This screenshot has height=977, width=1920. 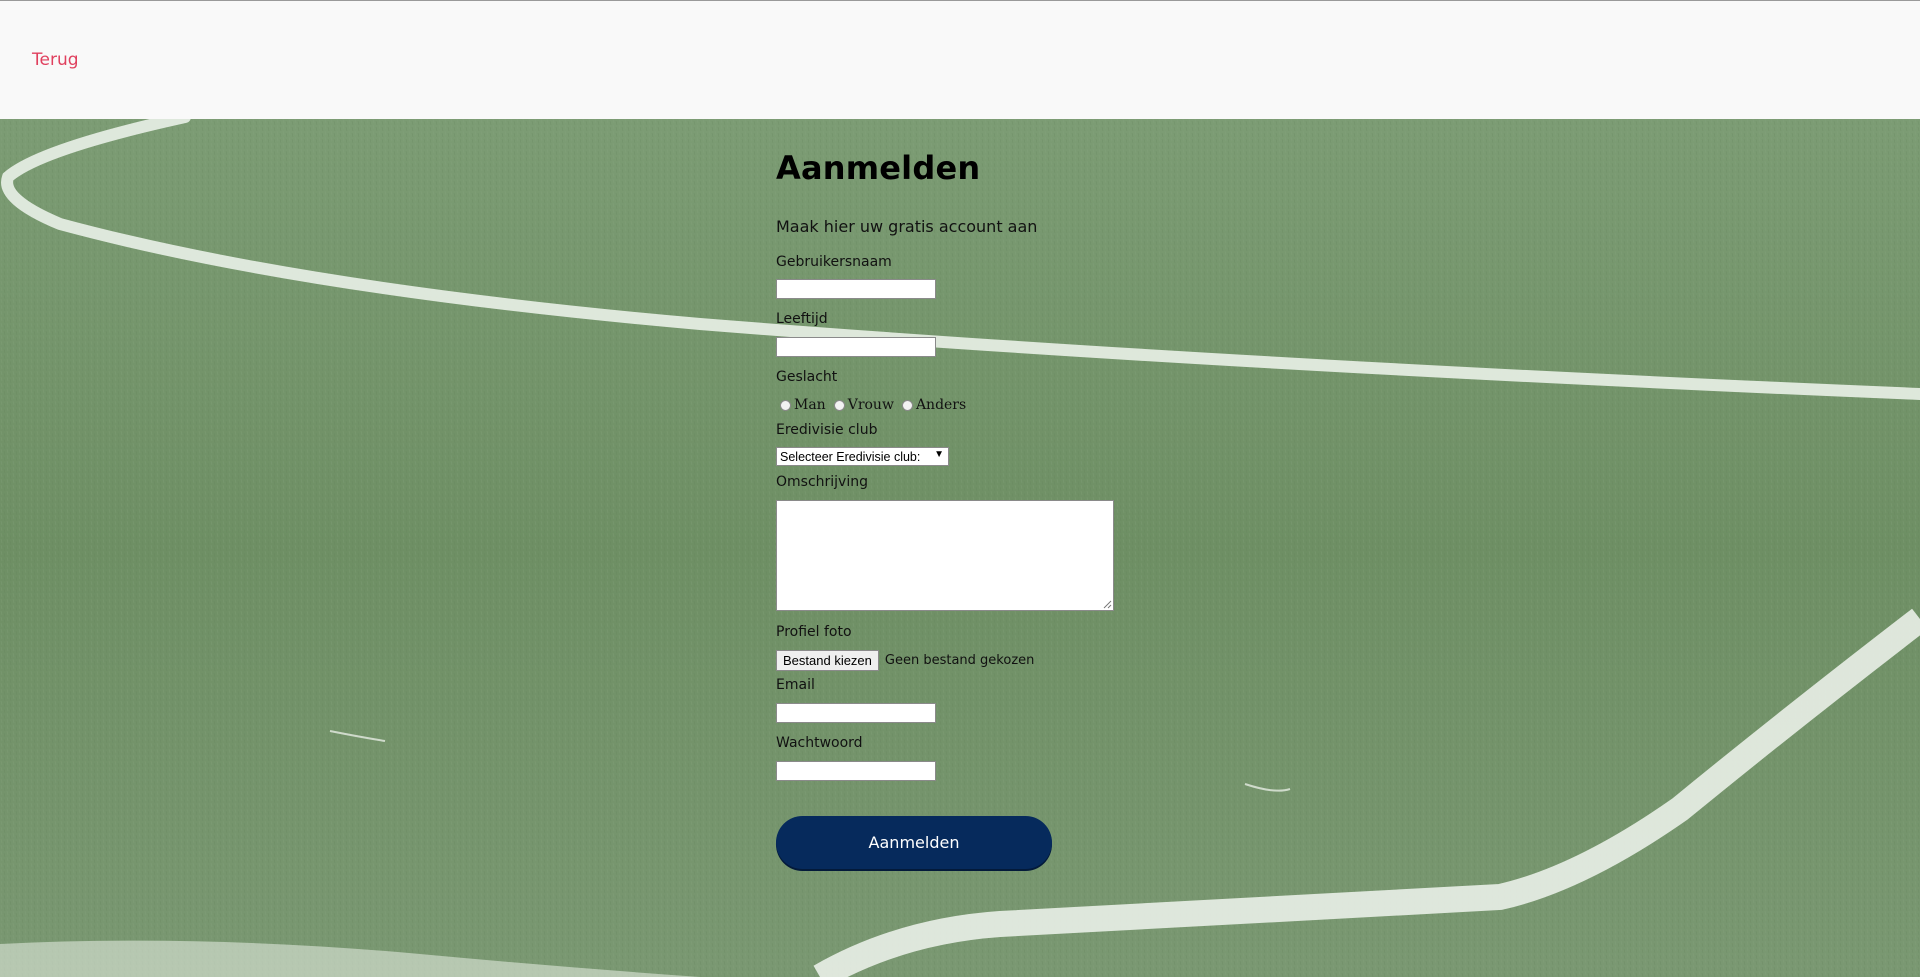 I want to click on photo-file-input: Bestand kiezen Geen bestand gekozen, so click(x=905, y=660).